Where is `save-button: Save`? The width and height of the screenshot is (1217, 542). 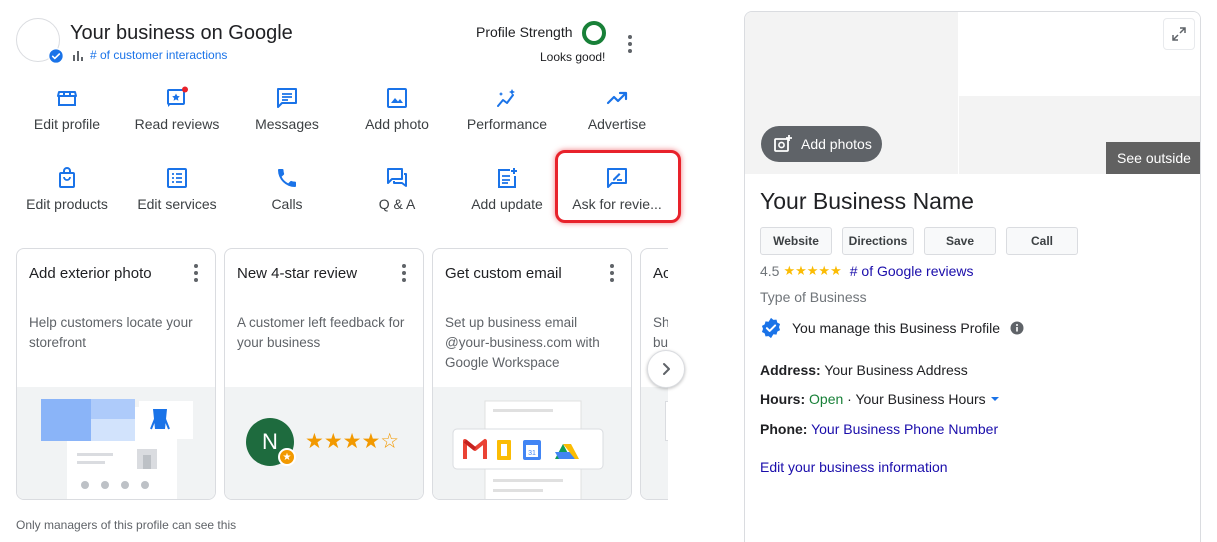 save-button: Save is located at coordinates (960, 241).